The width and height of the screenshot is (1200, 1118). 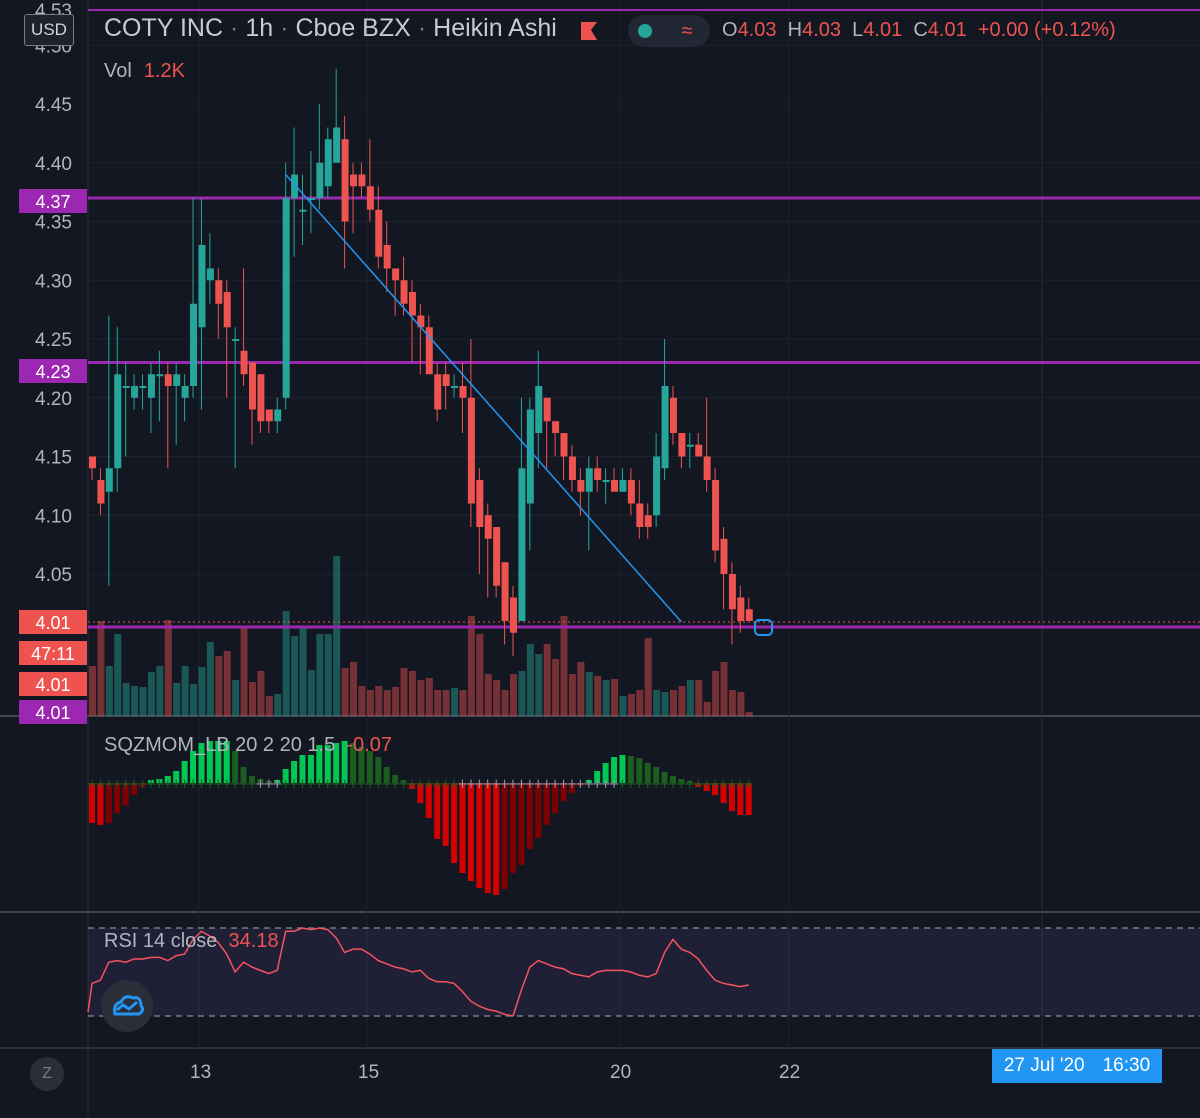 I want to click on interval: 1h, so click(x=259, y=28).